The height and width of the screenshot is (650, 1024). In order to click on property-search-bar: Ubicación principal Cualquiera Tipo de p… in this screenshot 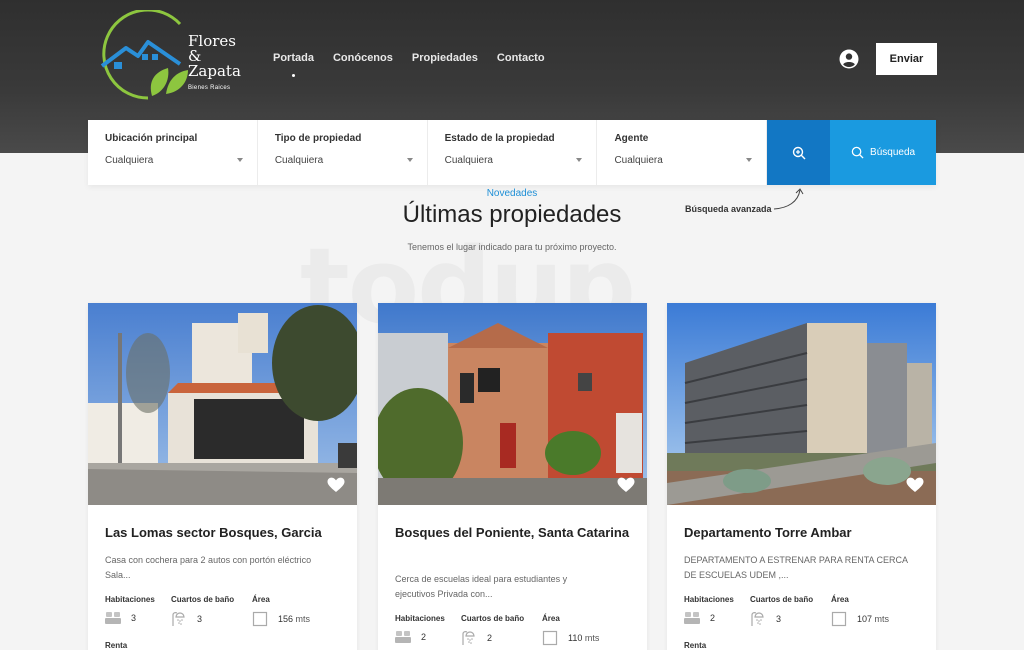, I will do `click(512, 152)`.